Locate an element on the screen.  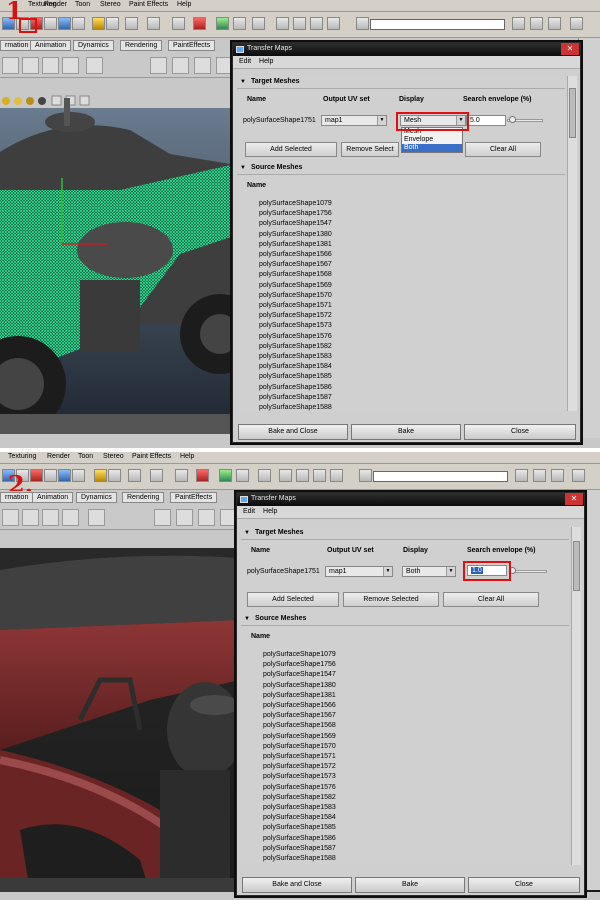
source-mesh-item: polySurfaceShape1587 is located at coordinates (299, 848).